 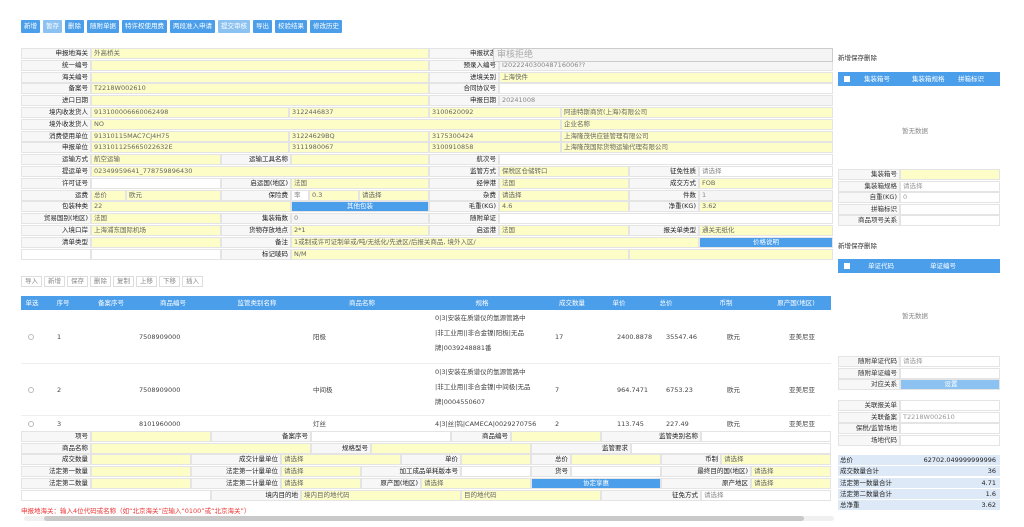 I want to click on toolbar-button: 校验结果, so click(x=291, y=26).